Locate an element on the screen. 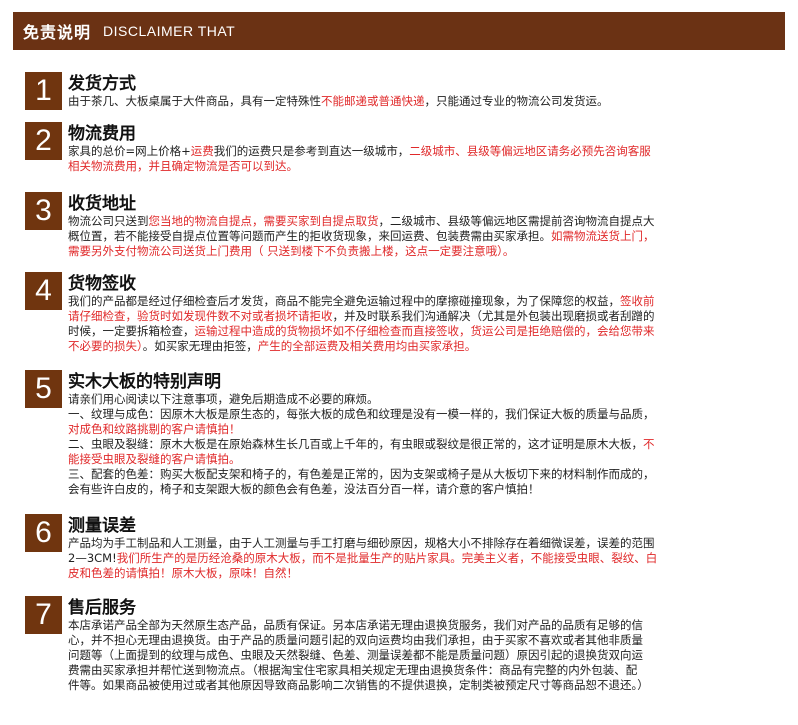  body-line: 能接受虫眼及裂缝的客户请慎拍。 is located at coordinates (424, 459).